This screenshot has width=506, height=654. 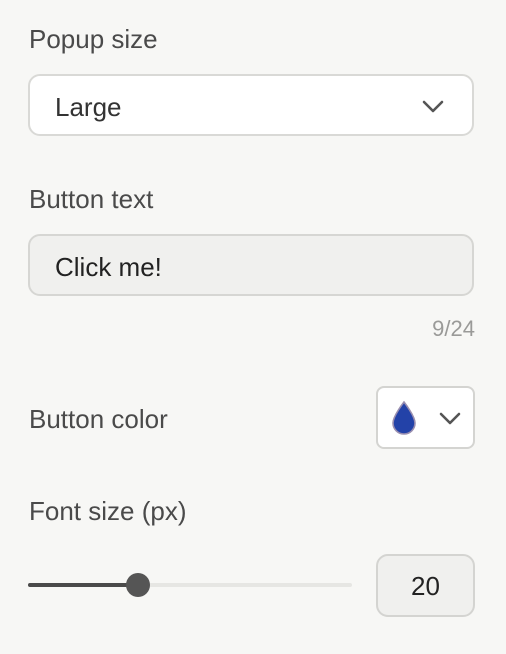 I want to click on color-drop-icon, so click(x=404, y=417).